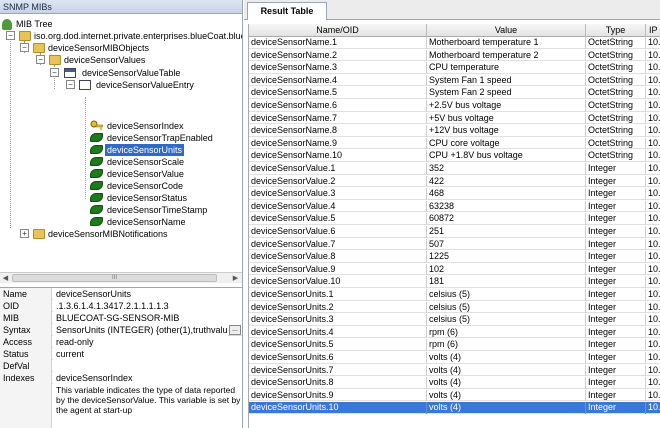 The image size is (660, 428). I want to click on tree-leaf-label: deviceSensorValue, so click(145, 174).